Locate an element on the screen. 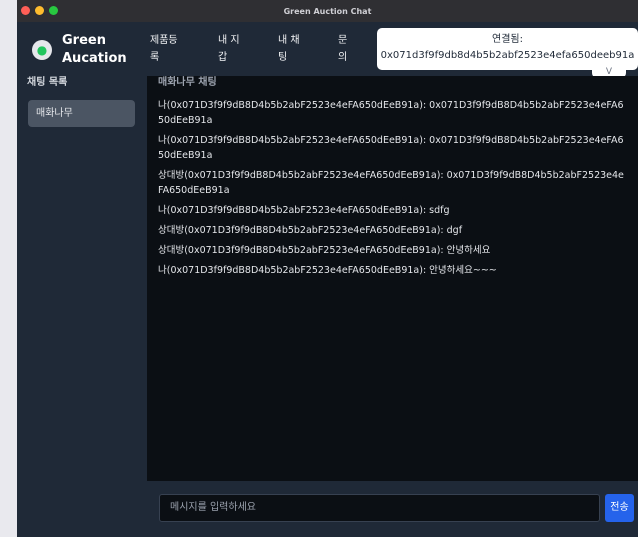 This screenshot has width=638, height=537. nav-link-register-product: 제품등록 is located at coordinates (168, 49).